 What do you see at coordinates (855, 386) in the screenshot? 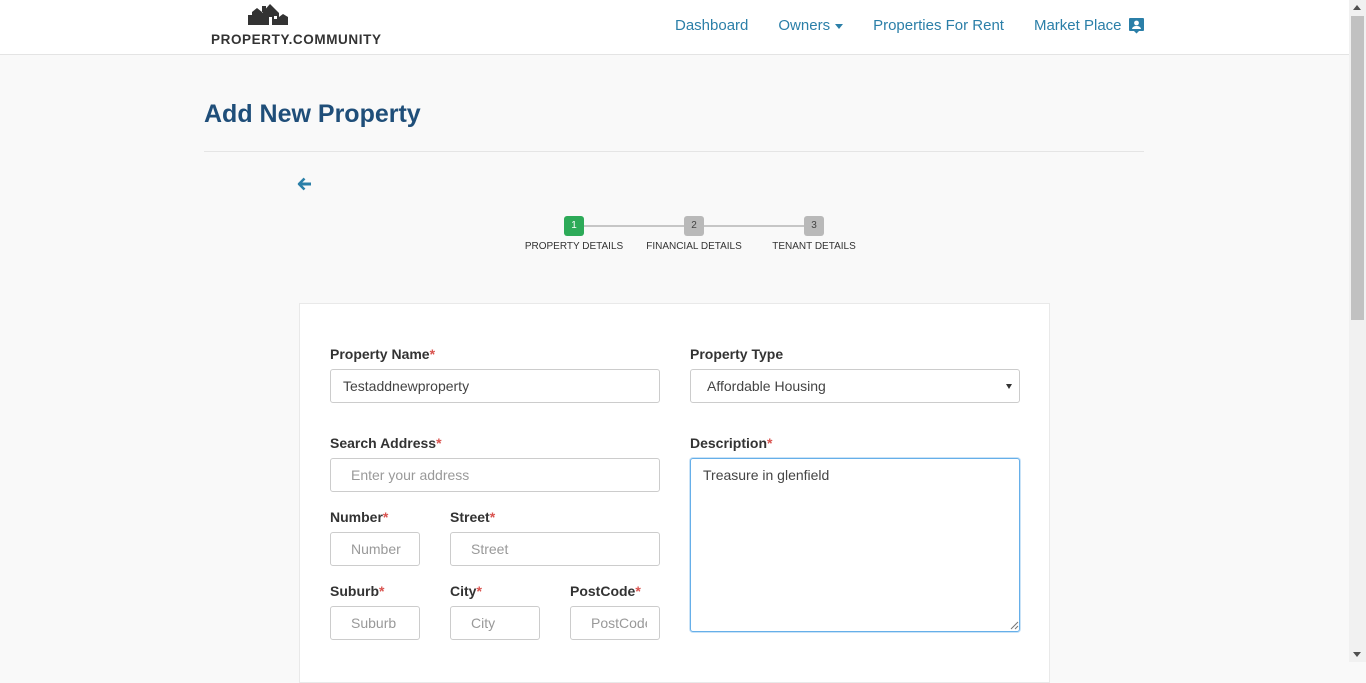
I see `property-type-select: Affordable Housing` at bounding box center [855, 386].